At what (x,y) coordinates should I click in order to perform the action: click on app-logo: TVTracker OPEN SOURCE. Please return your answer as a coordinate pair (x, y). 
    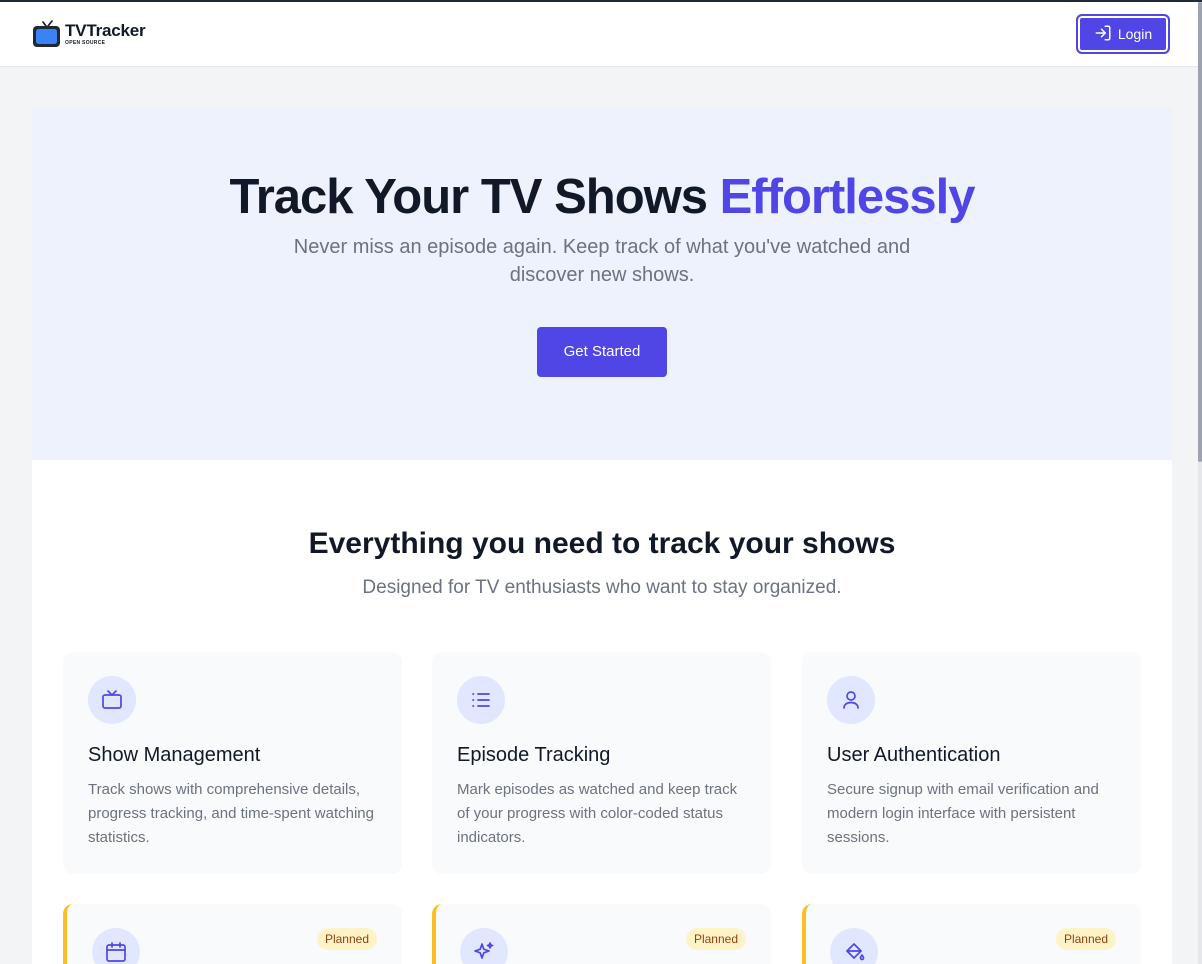
    Looking at the image, I should click on (89, 34).